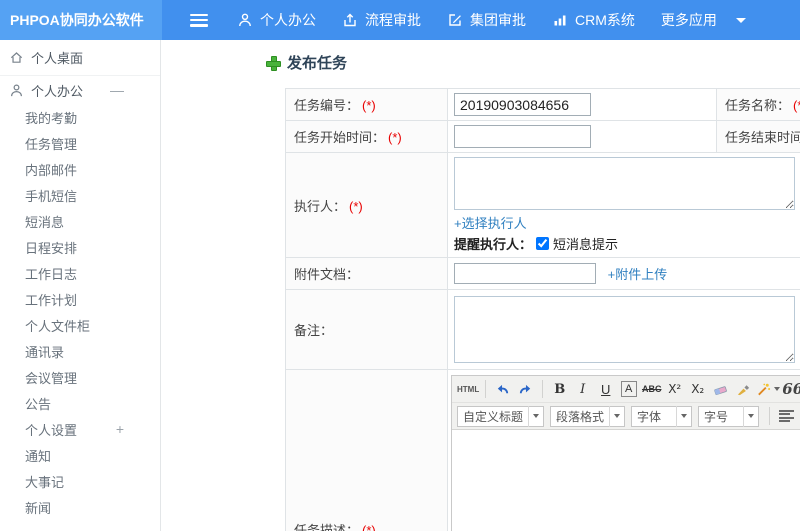 Image resolution: width=800 pixels, height=531 pixels. Describe the element at coordinates (624, 329) in the screenshot. I see `remark-textarea` at that location.